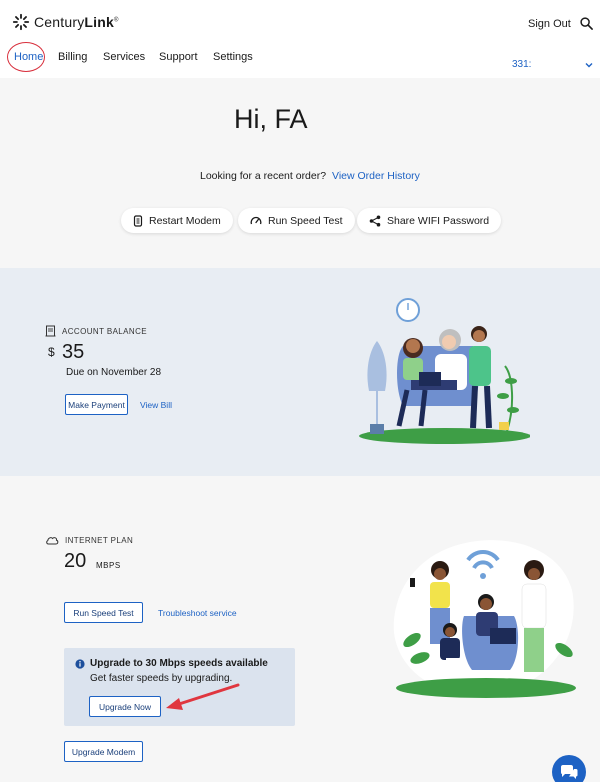  Describe the element at coordinates (521, 64) in the screenshot. I see `account-selector: 331:` at that location.